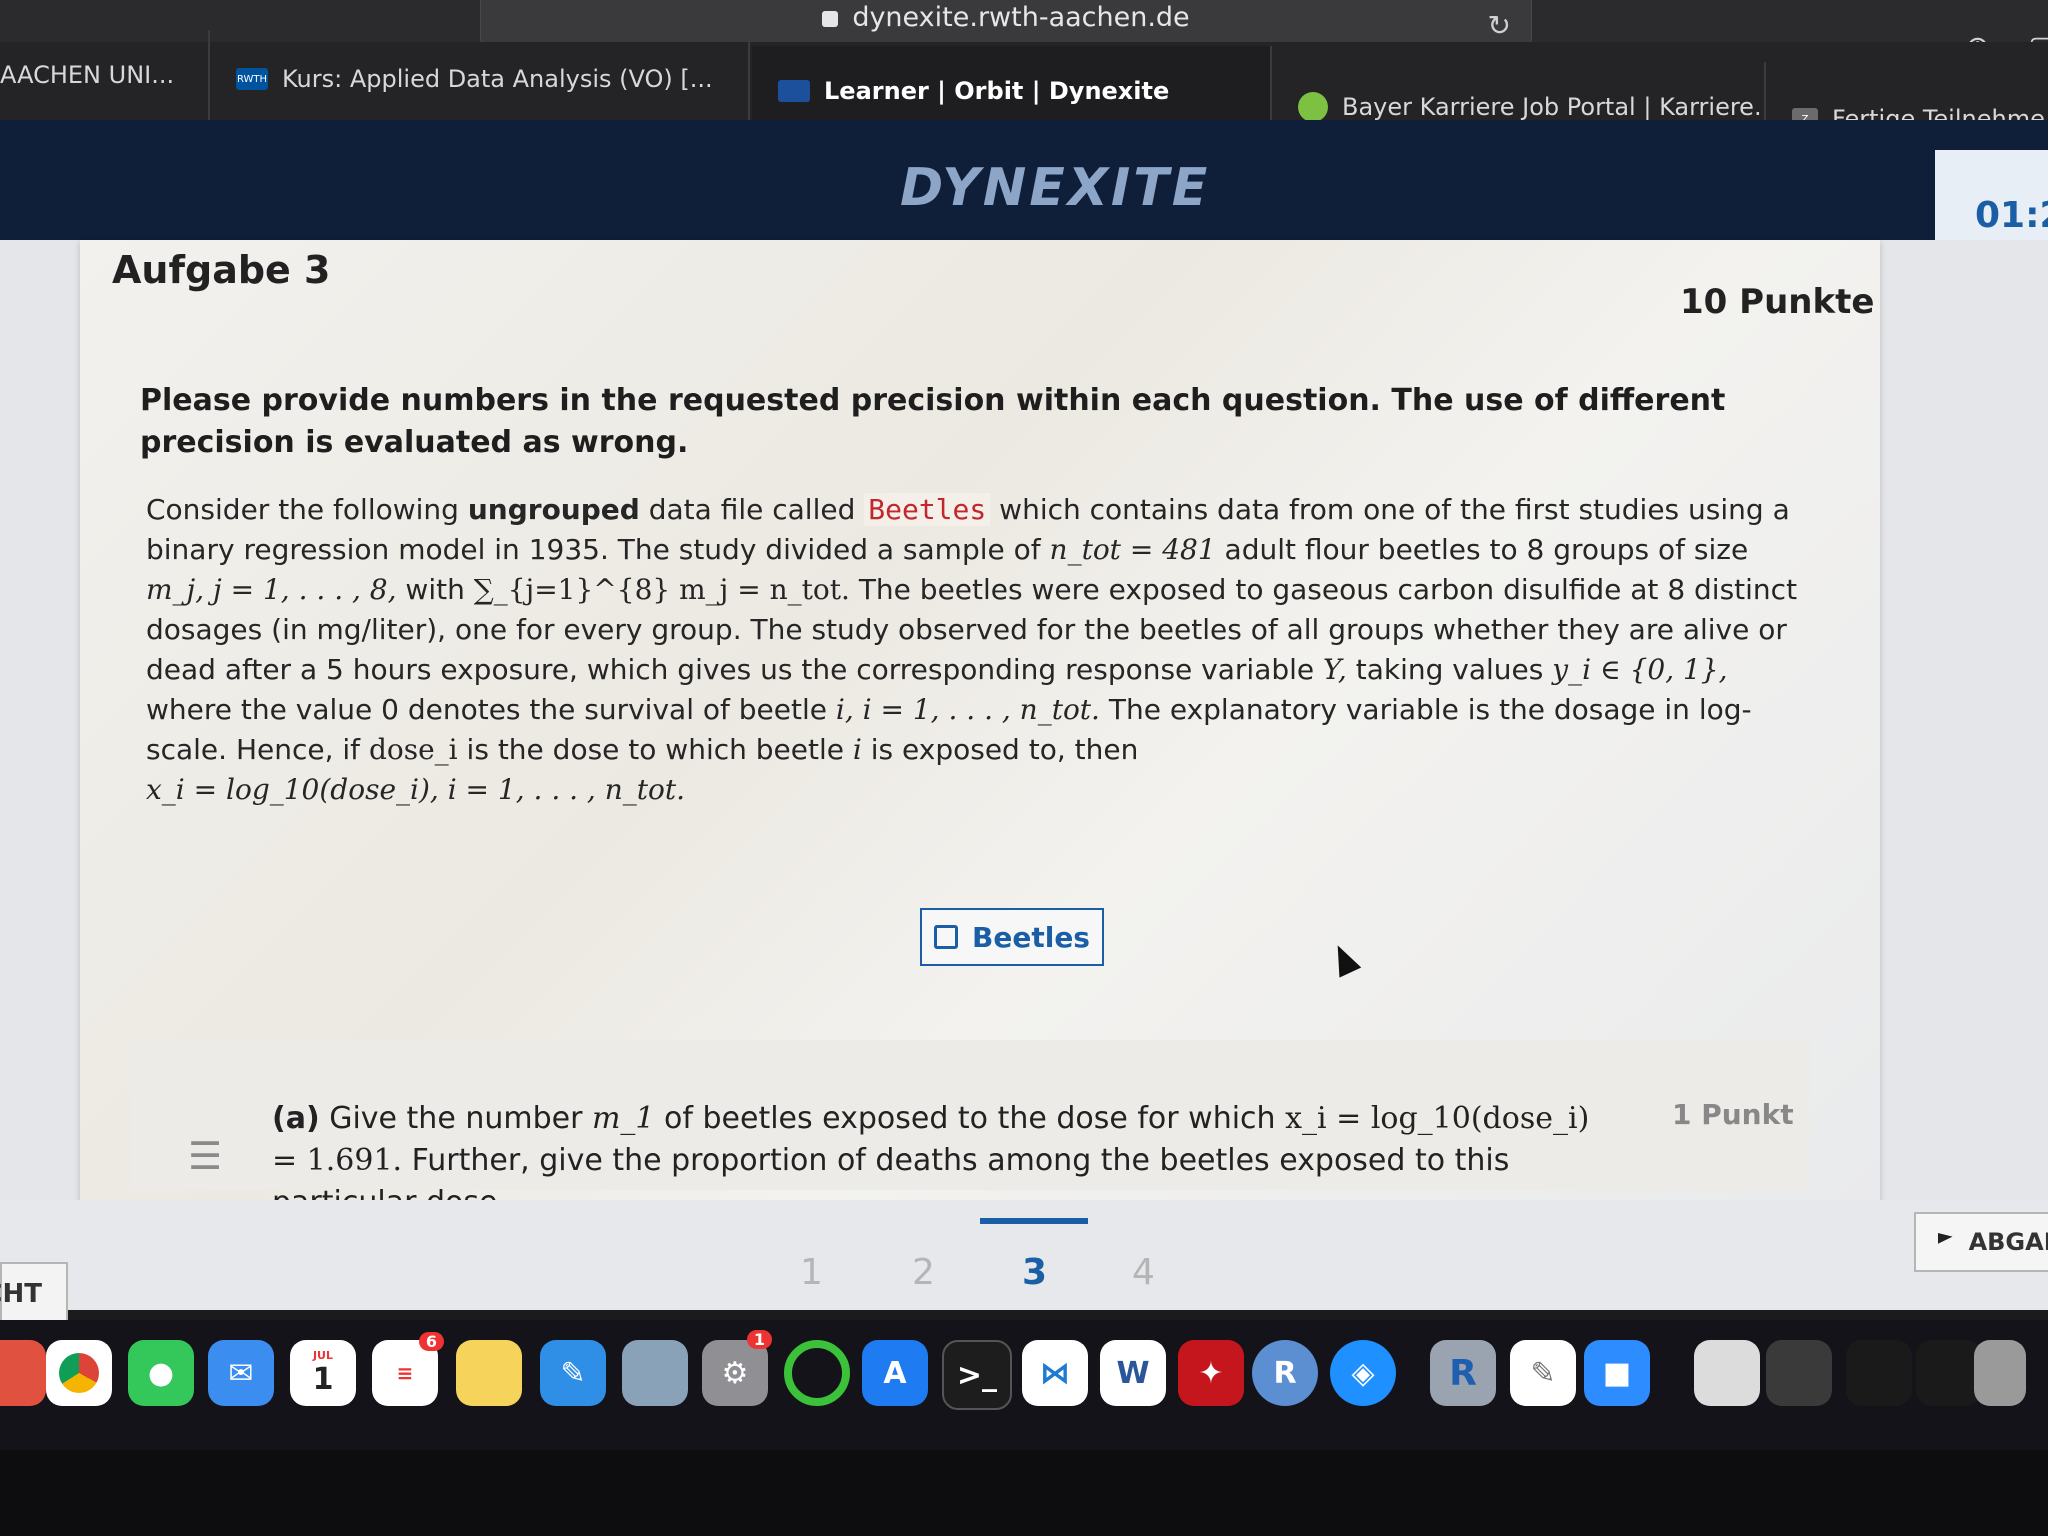 The height and width of the screenshot is (1536, 2048). What do you see at coordinates (1034, 1221) in the screenshot?
I see `active-page-indicator` at bounding box center [1034, 1221].